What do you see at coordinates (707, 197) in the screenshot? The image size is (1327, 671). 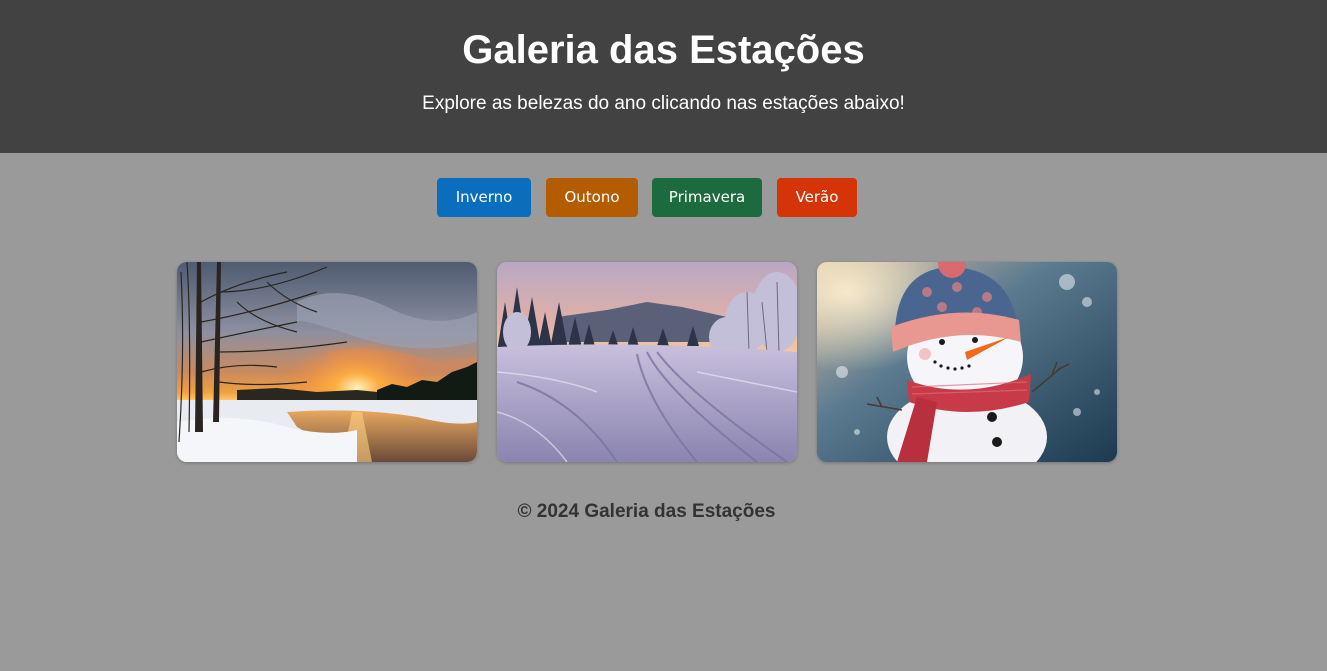 I see `primavera-button: Primavera` at bounding box center [707, 197].